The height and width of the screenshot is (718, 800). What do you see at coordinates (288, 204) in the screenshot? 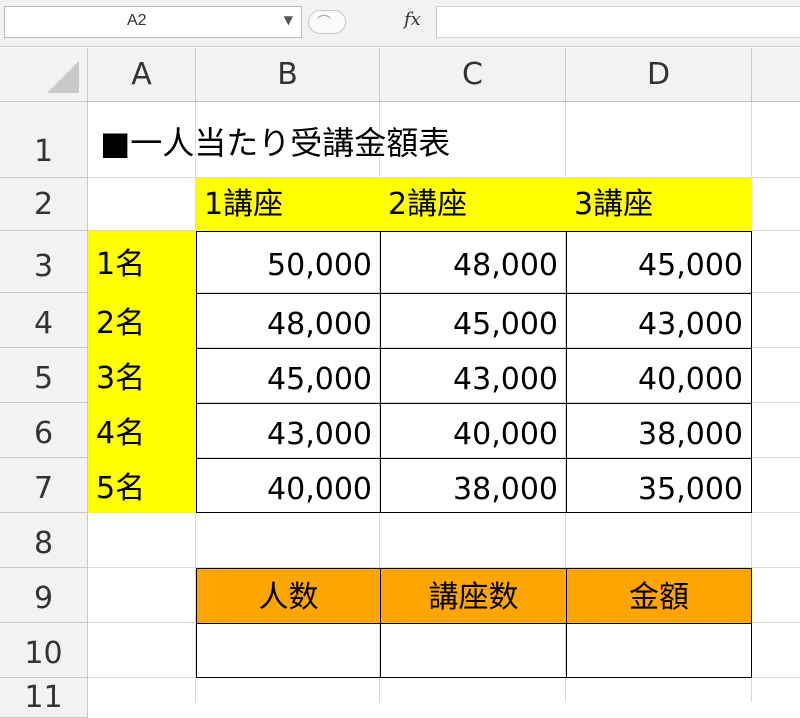
I see `course-header-1: 1講座` at bounding box center [288, 204].